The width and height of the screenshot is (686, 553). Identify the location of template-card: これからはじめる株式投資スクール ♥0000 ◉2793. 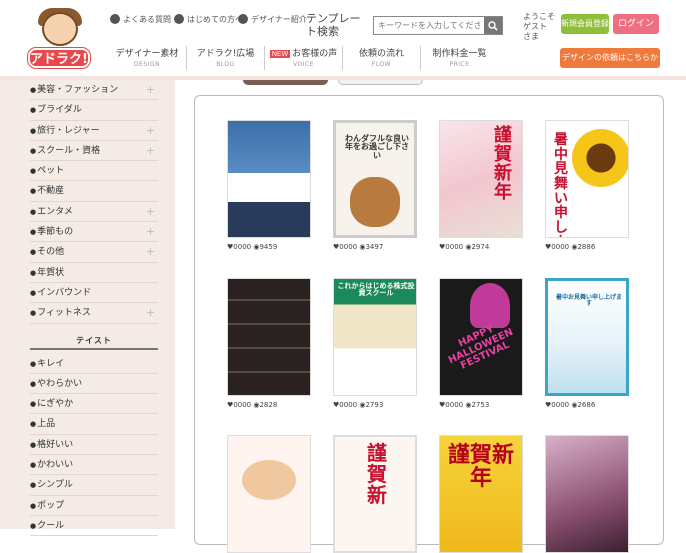
(375, 343).